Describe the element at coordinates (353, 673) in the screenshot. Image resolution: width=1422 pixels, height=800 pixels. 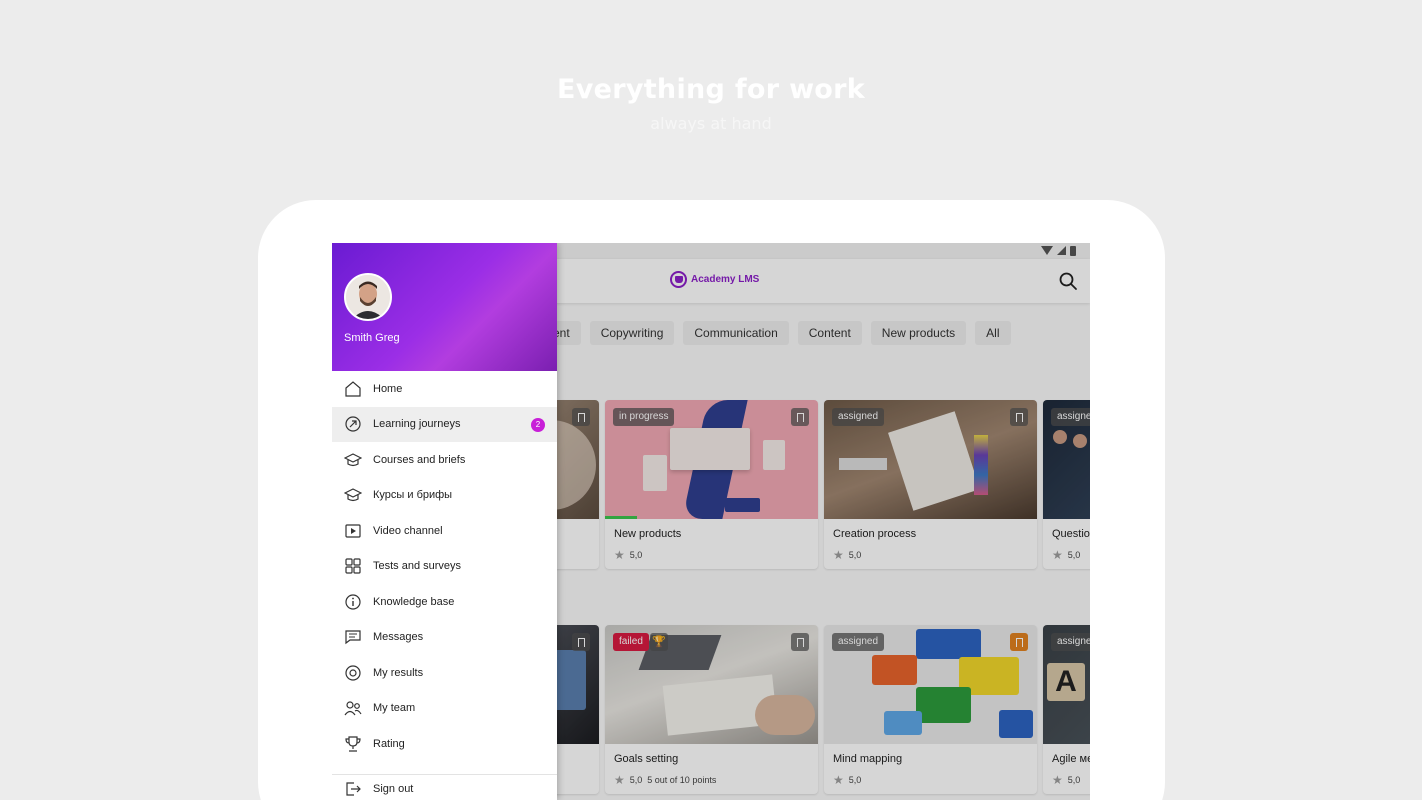
I see `results-icon` at that location.